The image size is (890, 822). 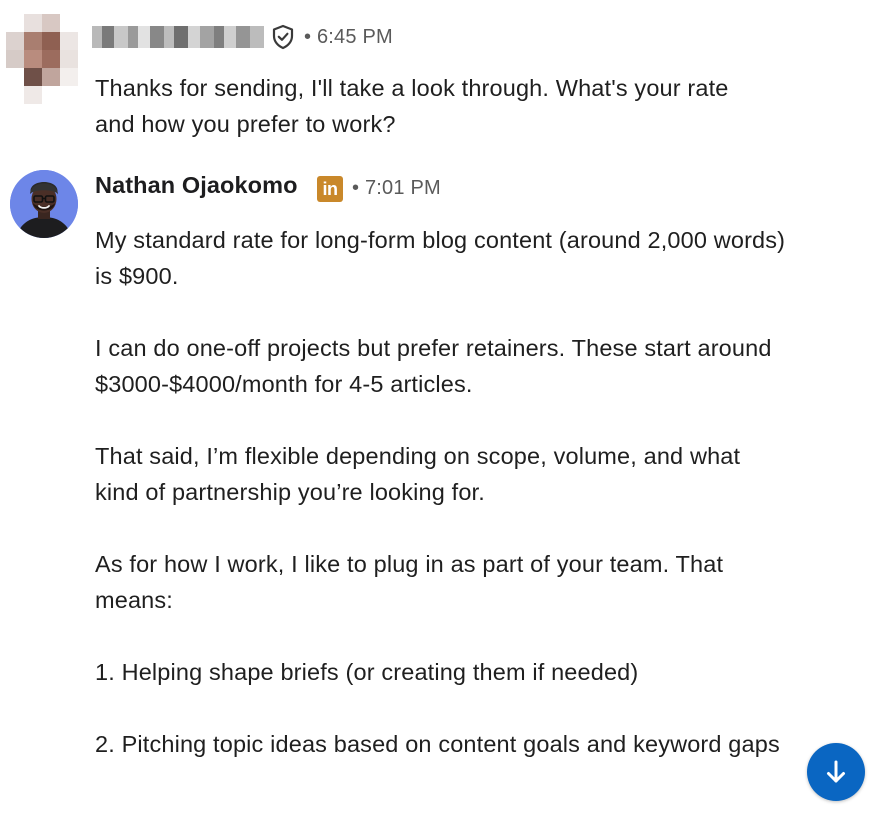 I want to click on scroll-to-bottom-button, so click(x=836, y=772).